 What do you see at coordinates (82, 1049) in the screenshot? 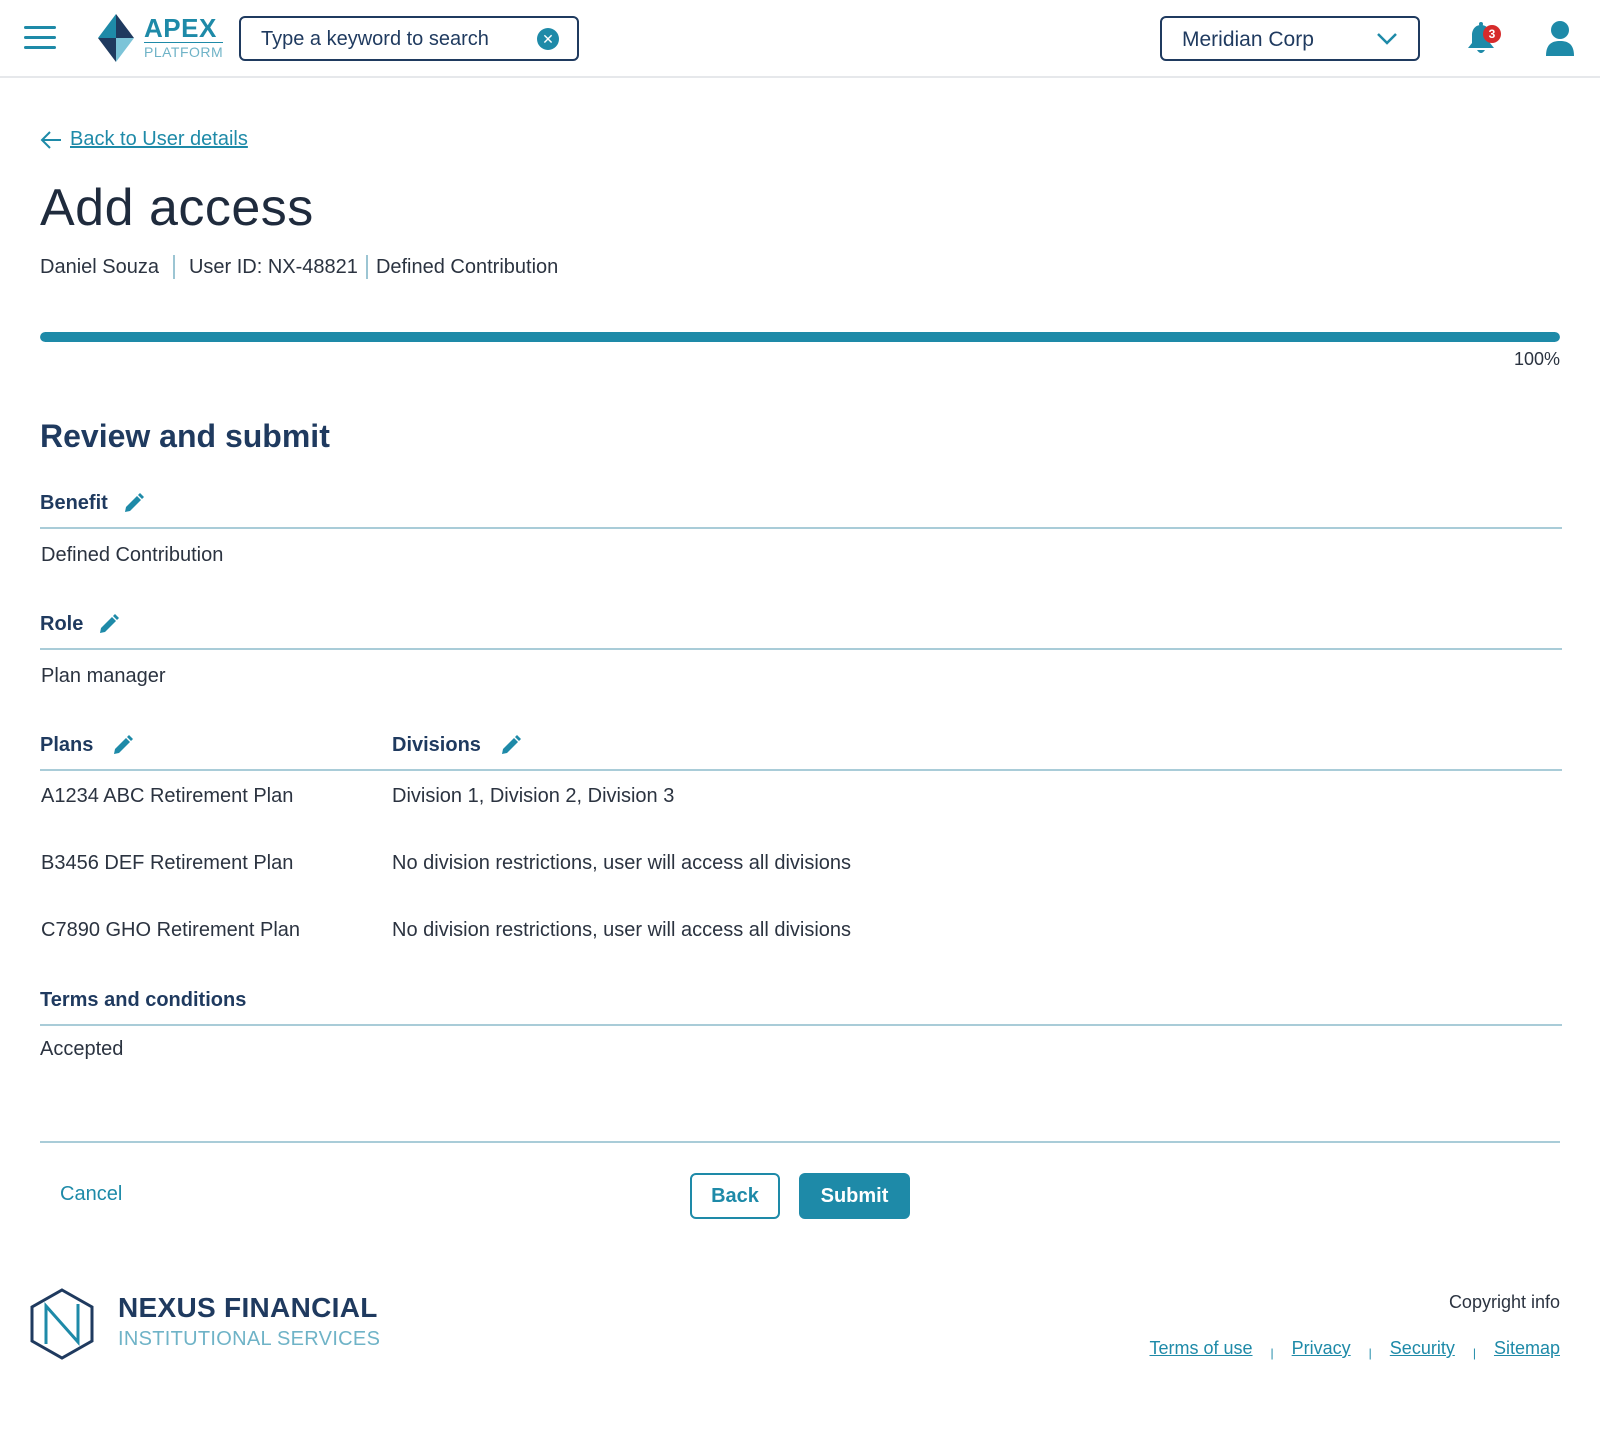
I see `terms-value: Accepted` at bounding box center [82, 1049].